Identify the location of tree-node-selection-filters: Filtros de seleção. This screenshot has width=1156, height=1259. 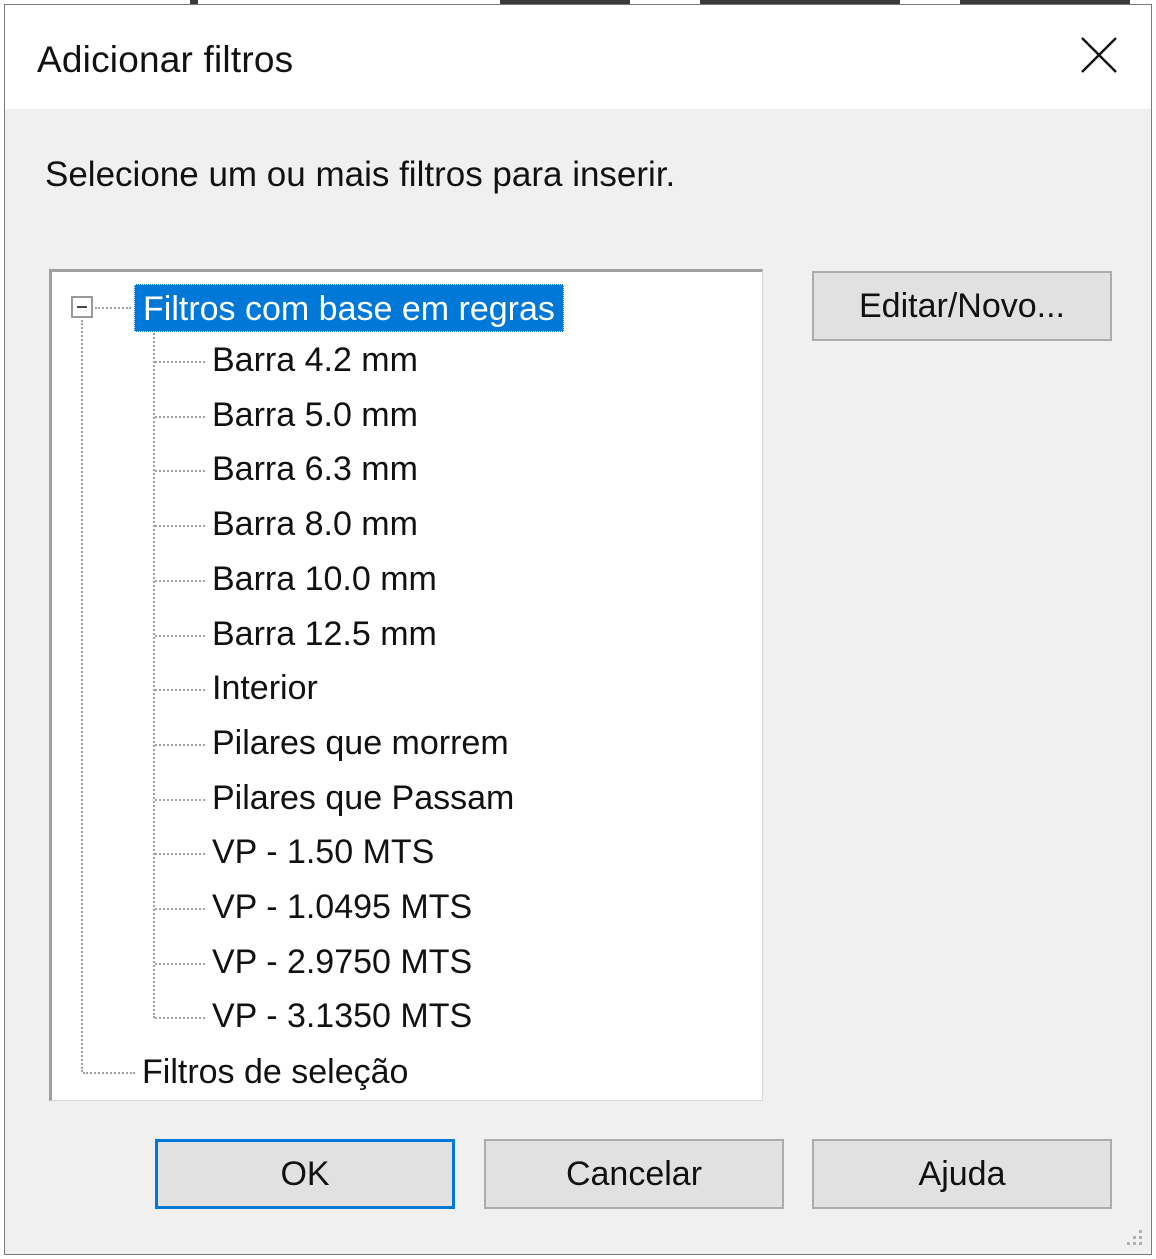
(275, 1072).